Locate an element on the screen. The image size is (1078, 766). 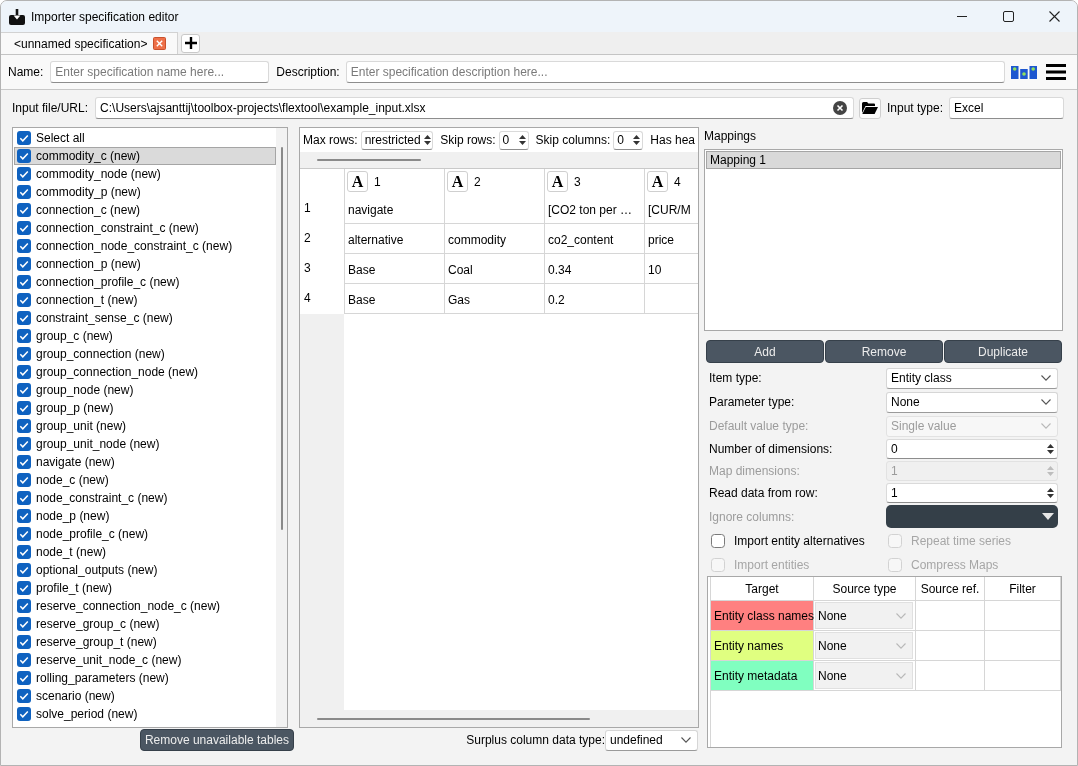
list-item: profile_t (new) is located at coordinates (145, 588).